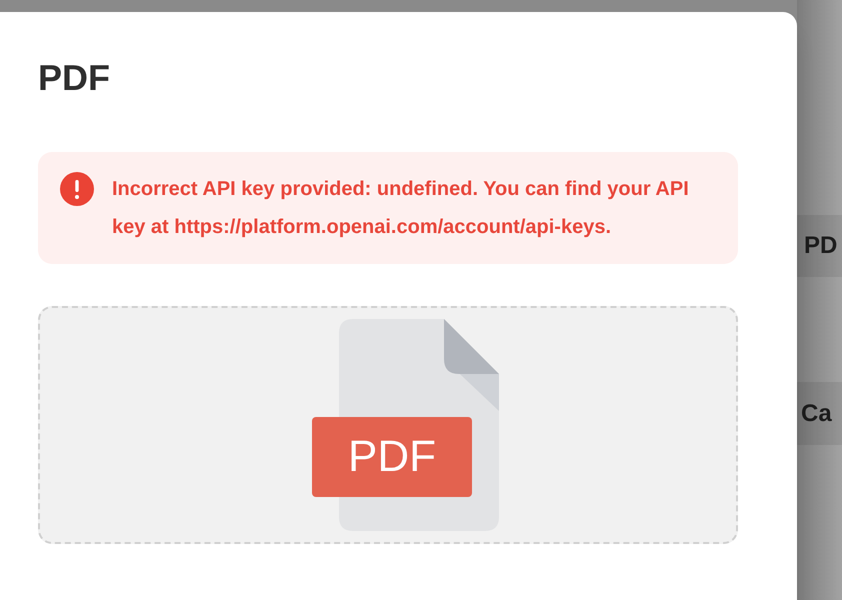 Image resolution: width=842 pixels, height=600 pixels. I want to click on file-type-badge: PDF, so click(392, 457).